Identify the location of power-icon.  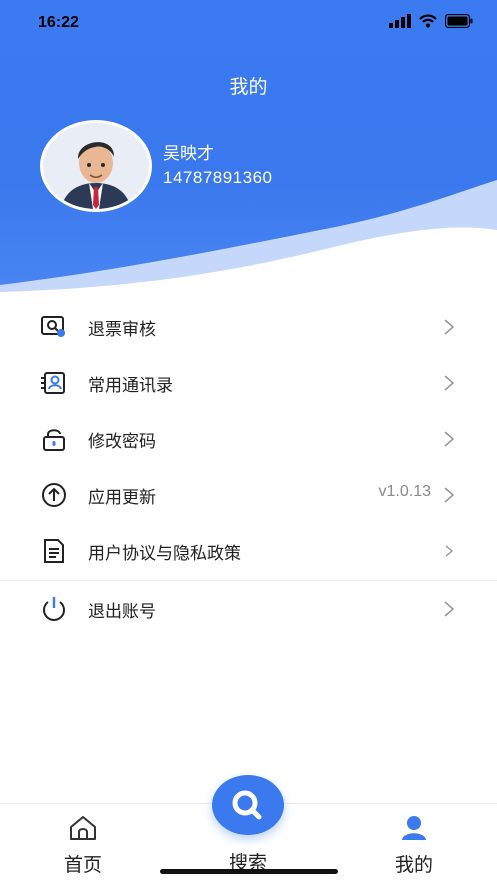
(54, 609).